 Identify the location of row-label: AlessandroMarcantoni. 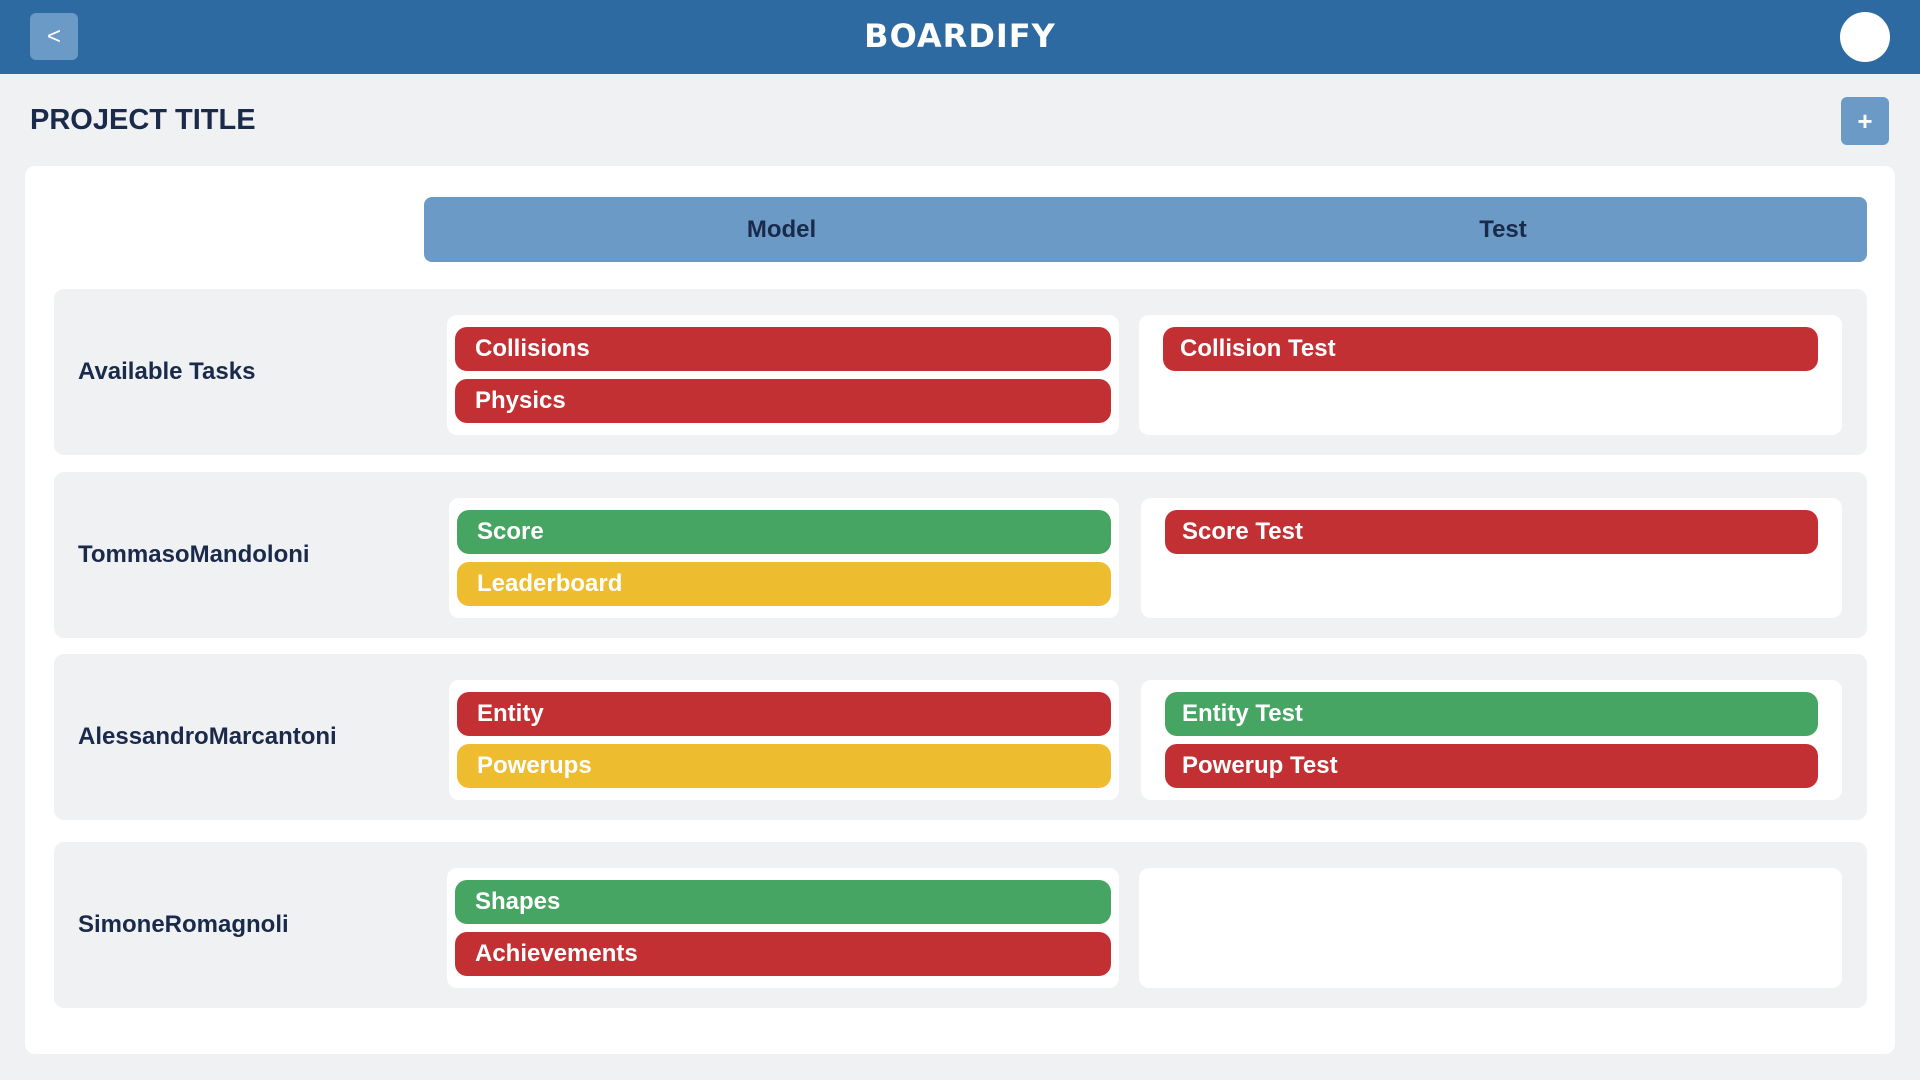
(207, 736).